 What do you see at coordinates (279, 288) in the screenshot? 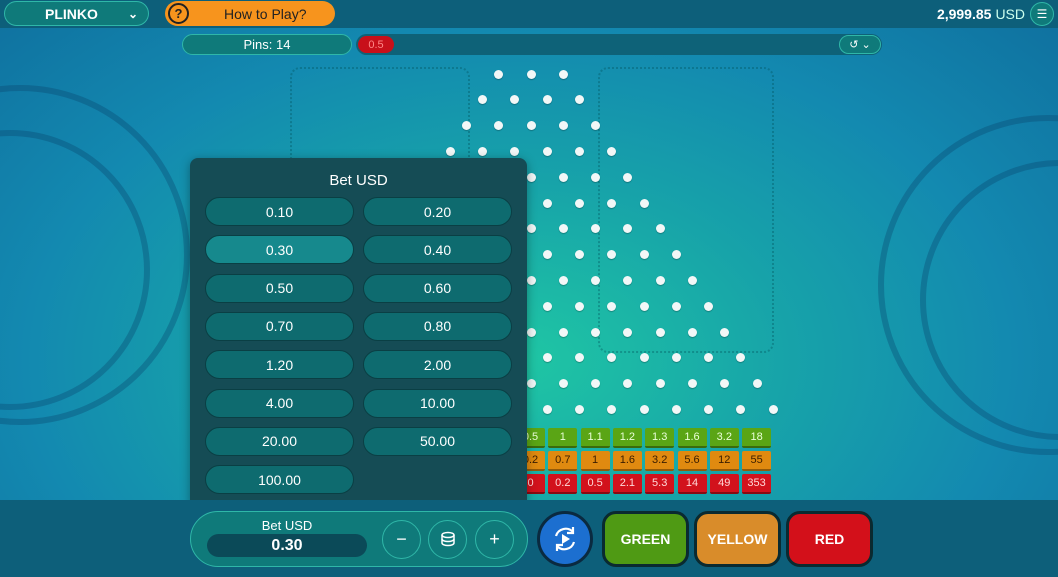
I see `bet-option-button: 0.50` at bounding box center [279, 288].